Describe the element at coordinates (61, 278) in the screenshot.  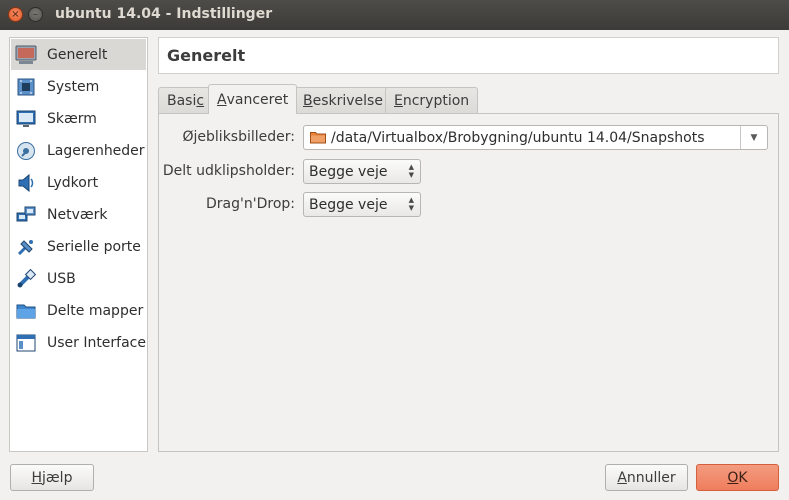
I see `sidebar-item-label: USB` at that location.